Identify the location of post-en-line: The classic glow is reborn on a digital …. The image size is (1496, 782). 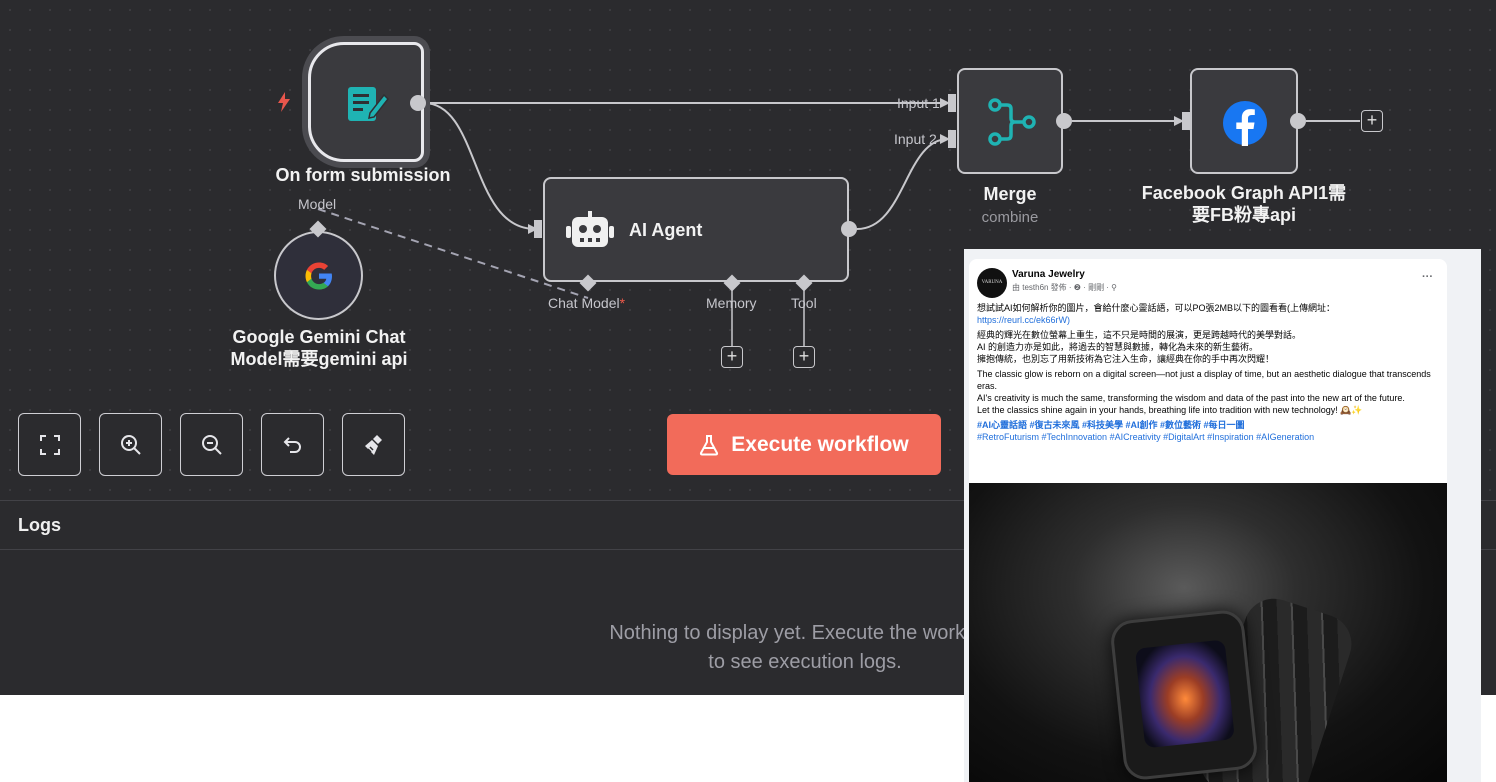
(1204, 380).